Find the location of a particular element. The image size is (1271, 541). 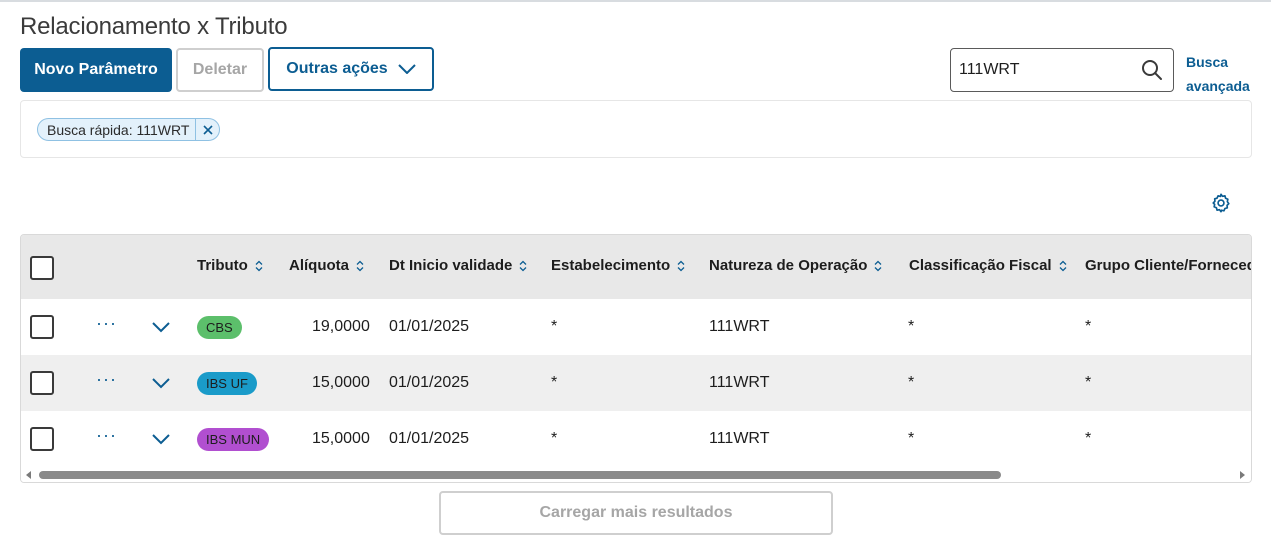

search-icon is located at coordinates (1152, 70).